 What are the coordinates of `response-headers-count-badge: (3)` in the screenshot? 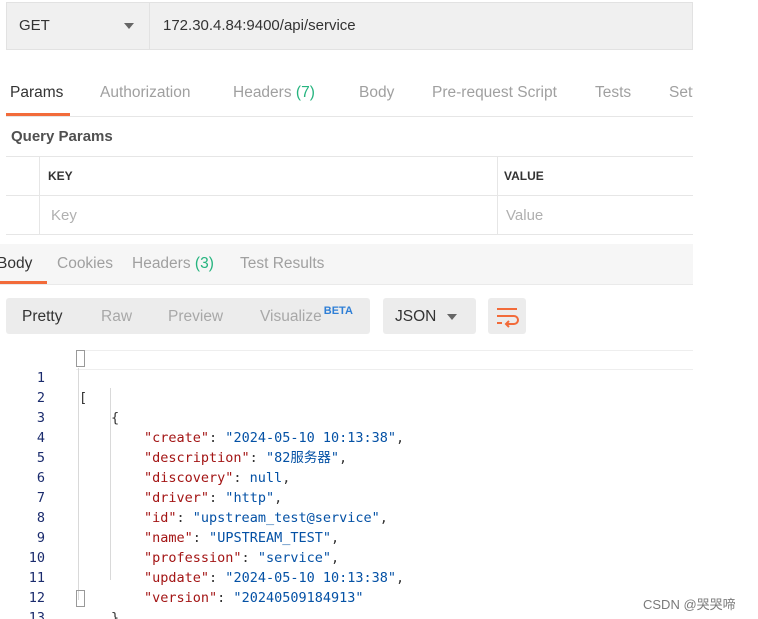 It's located at (204, 263).